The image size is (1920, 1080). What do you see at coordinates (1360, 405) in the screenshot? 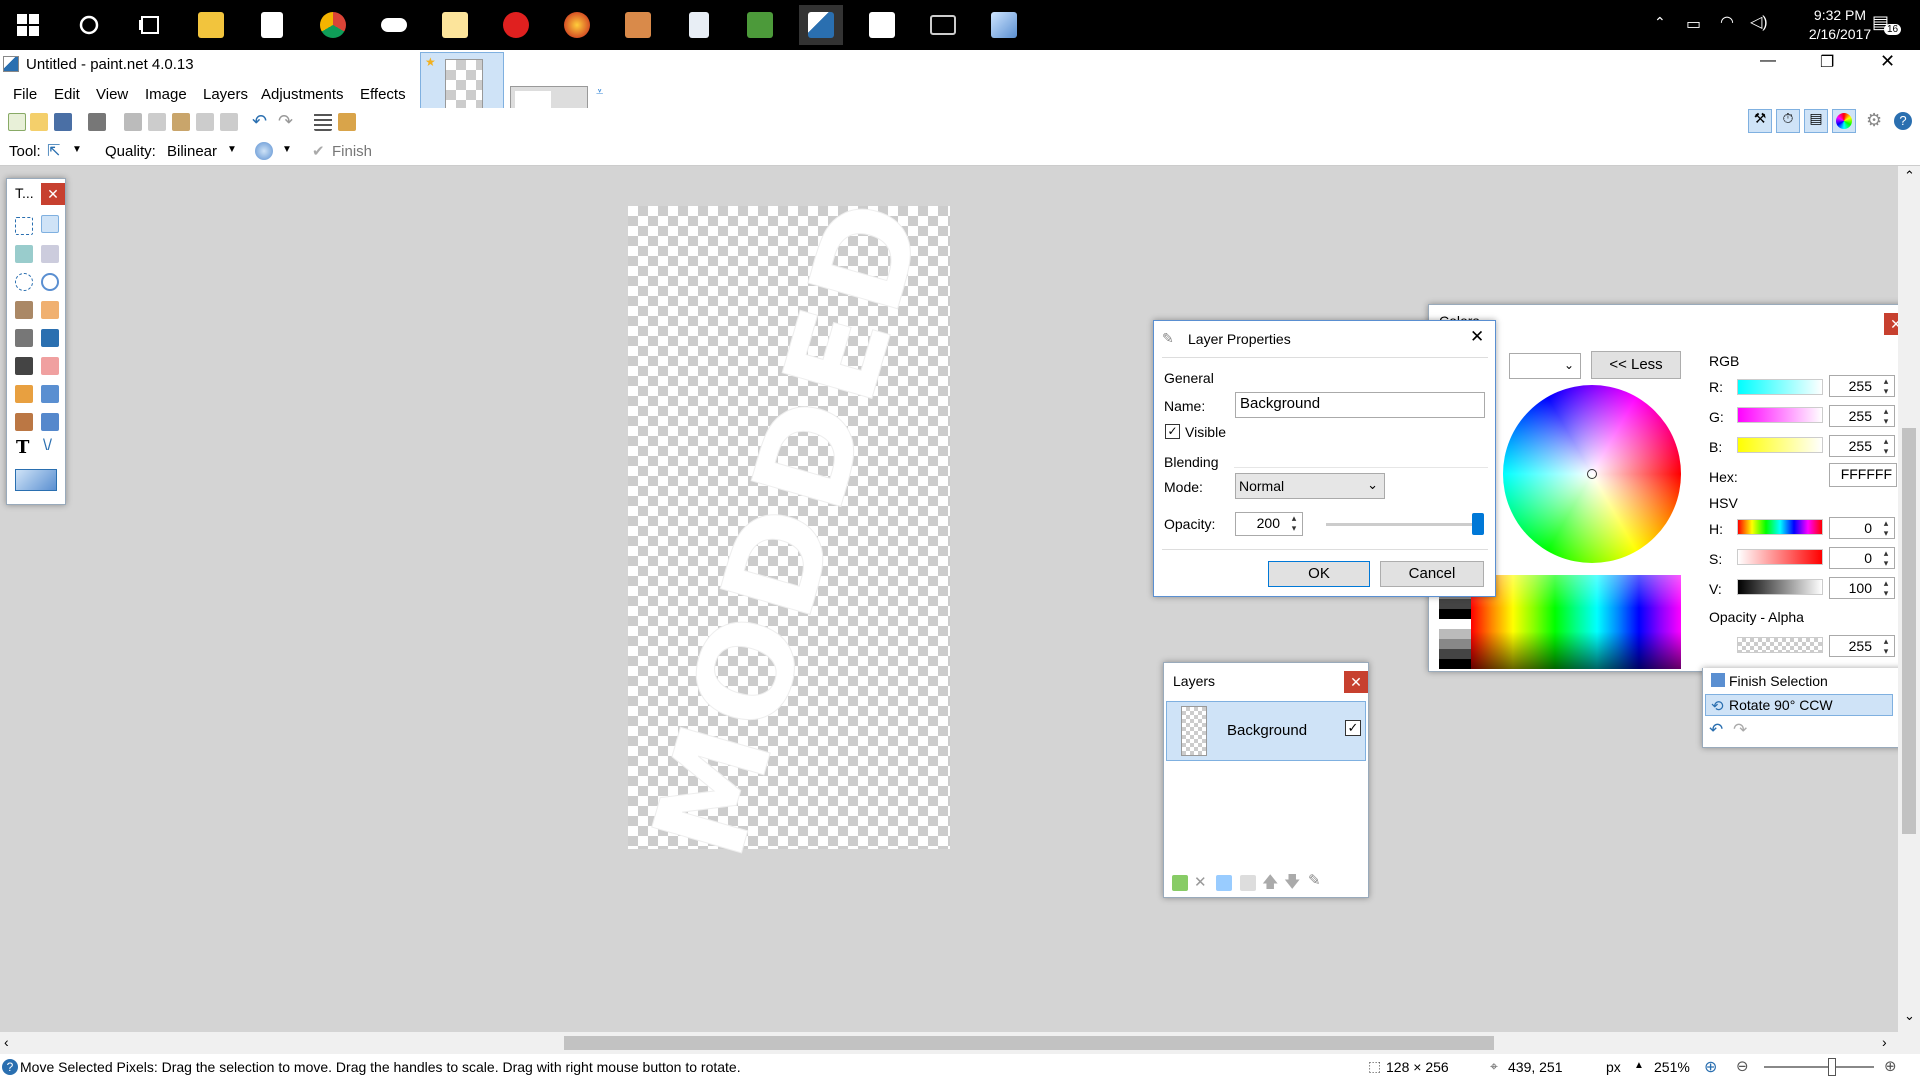
I see `layer-name-input: Background` at bounding box center [1360, 405].